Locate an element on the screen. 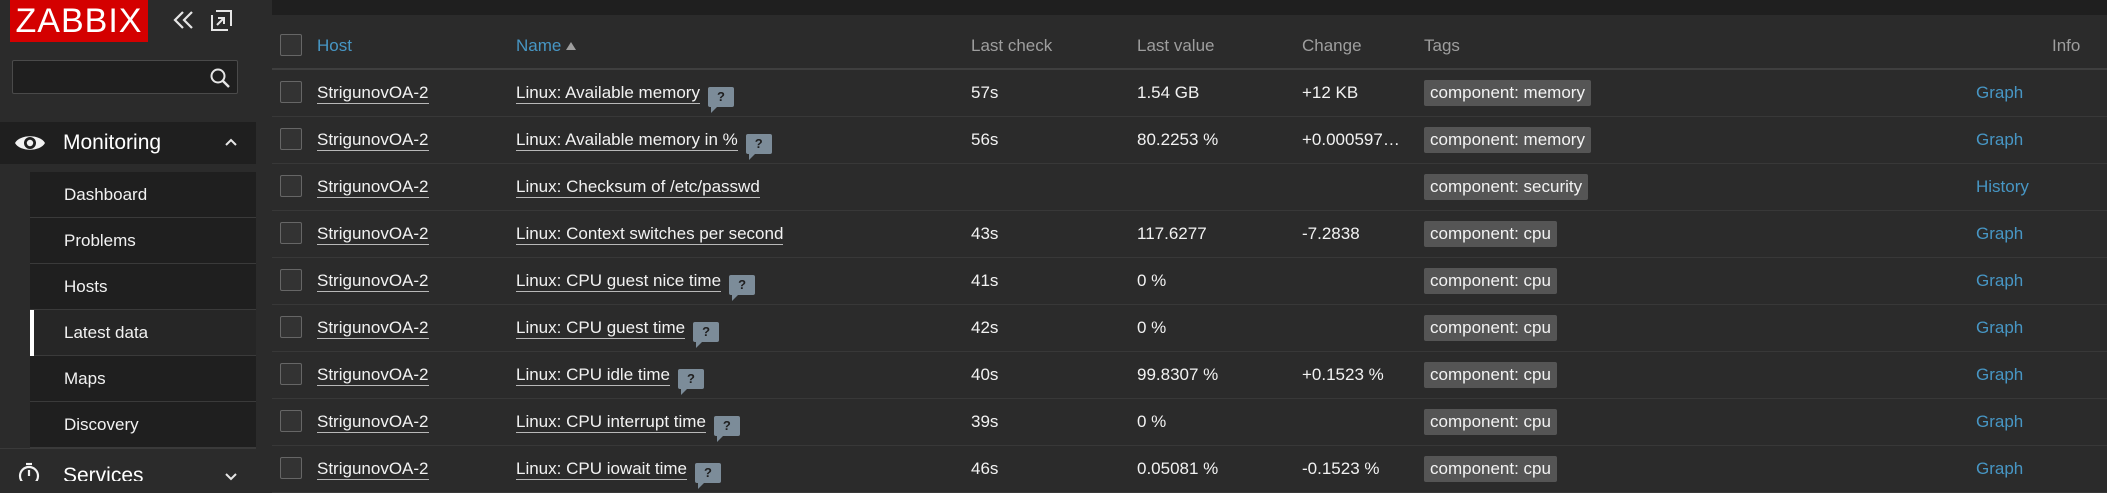 This screenshot has width=2107, height=493. change-value: +0.1523 % is located at coordinates (1343, 374).